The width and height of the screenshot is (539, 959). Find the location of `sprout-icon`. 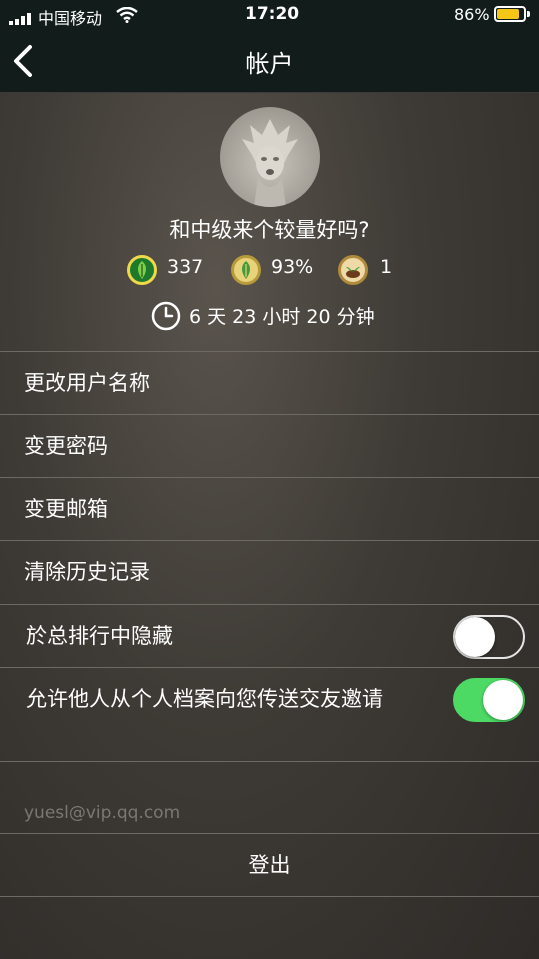

sprout-icon is located at coordinates (353, 270).